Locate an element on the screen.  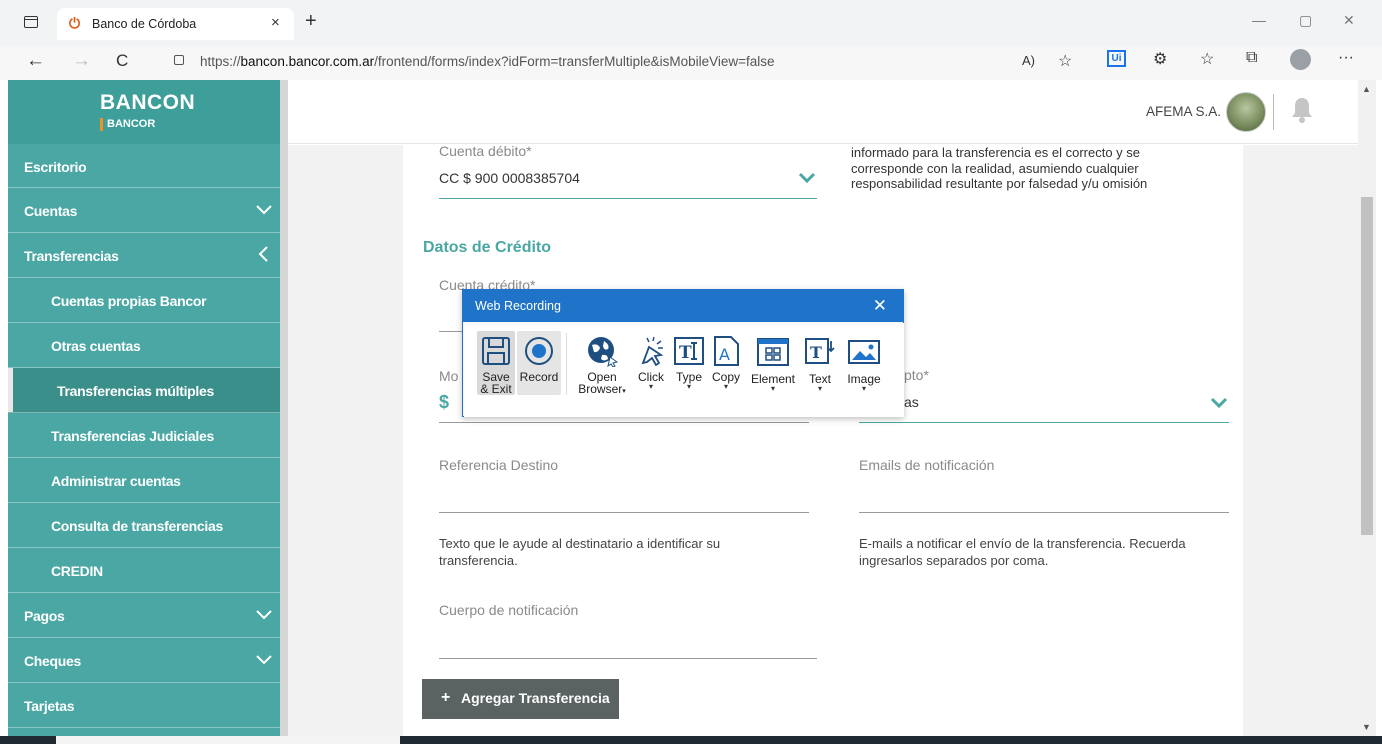
sidebar-item-label: Transferencias Judiciales is located at coordinates (132, 436).